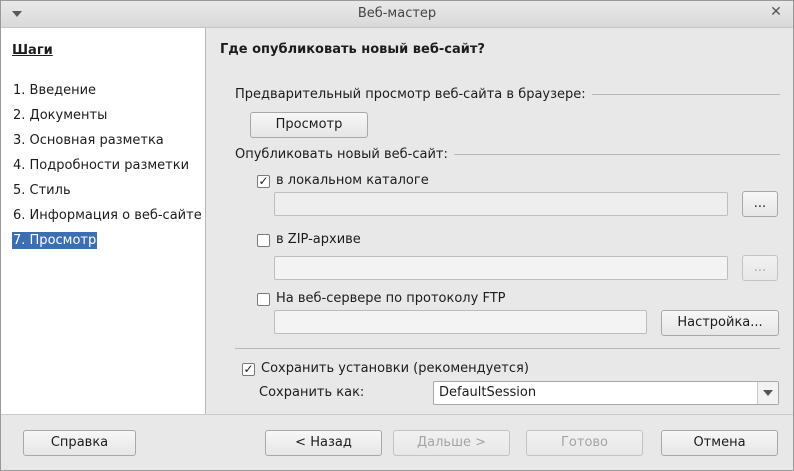 This screenshot has height=471, width=794. I want to click on next-button: Дальше >, so click(451, 443).